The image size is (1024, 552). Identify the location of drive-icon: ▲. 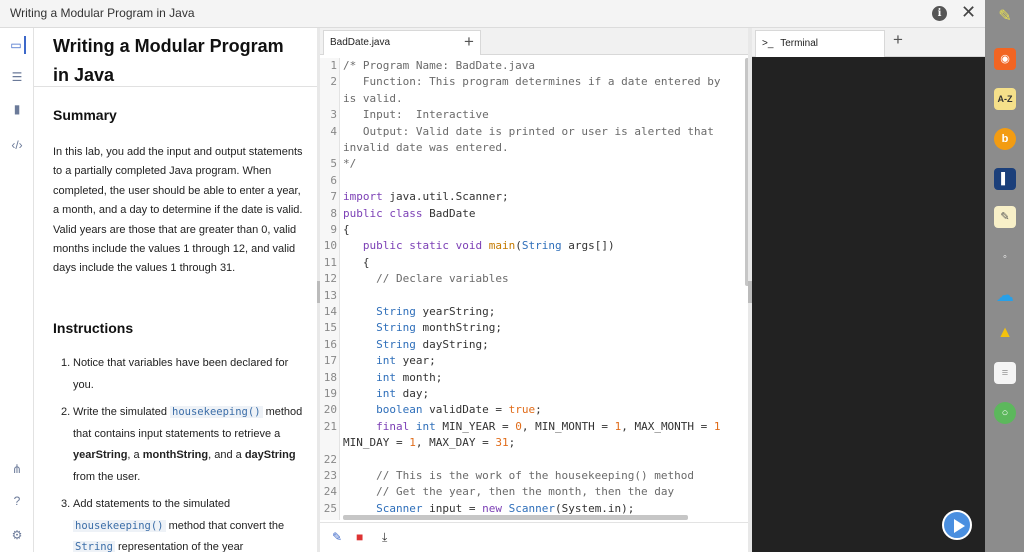
(1005, 333).